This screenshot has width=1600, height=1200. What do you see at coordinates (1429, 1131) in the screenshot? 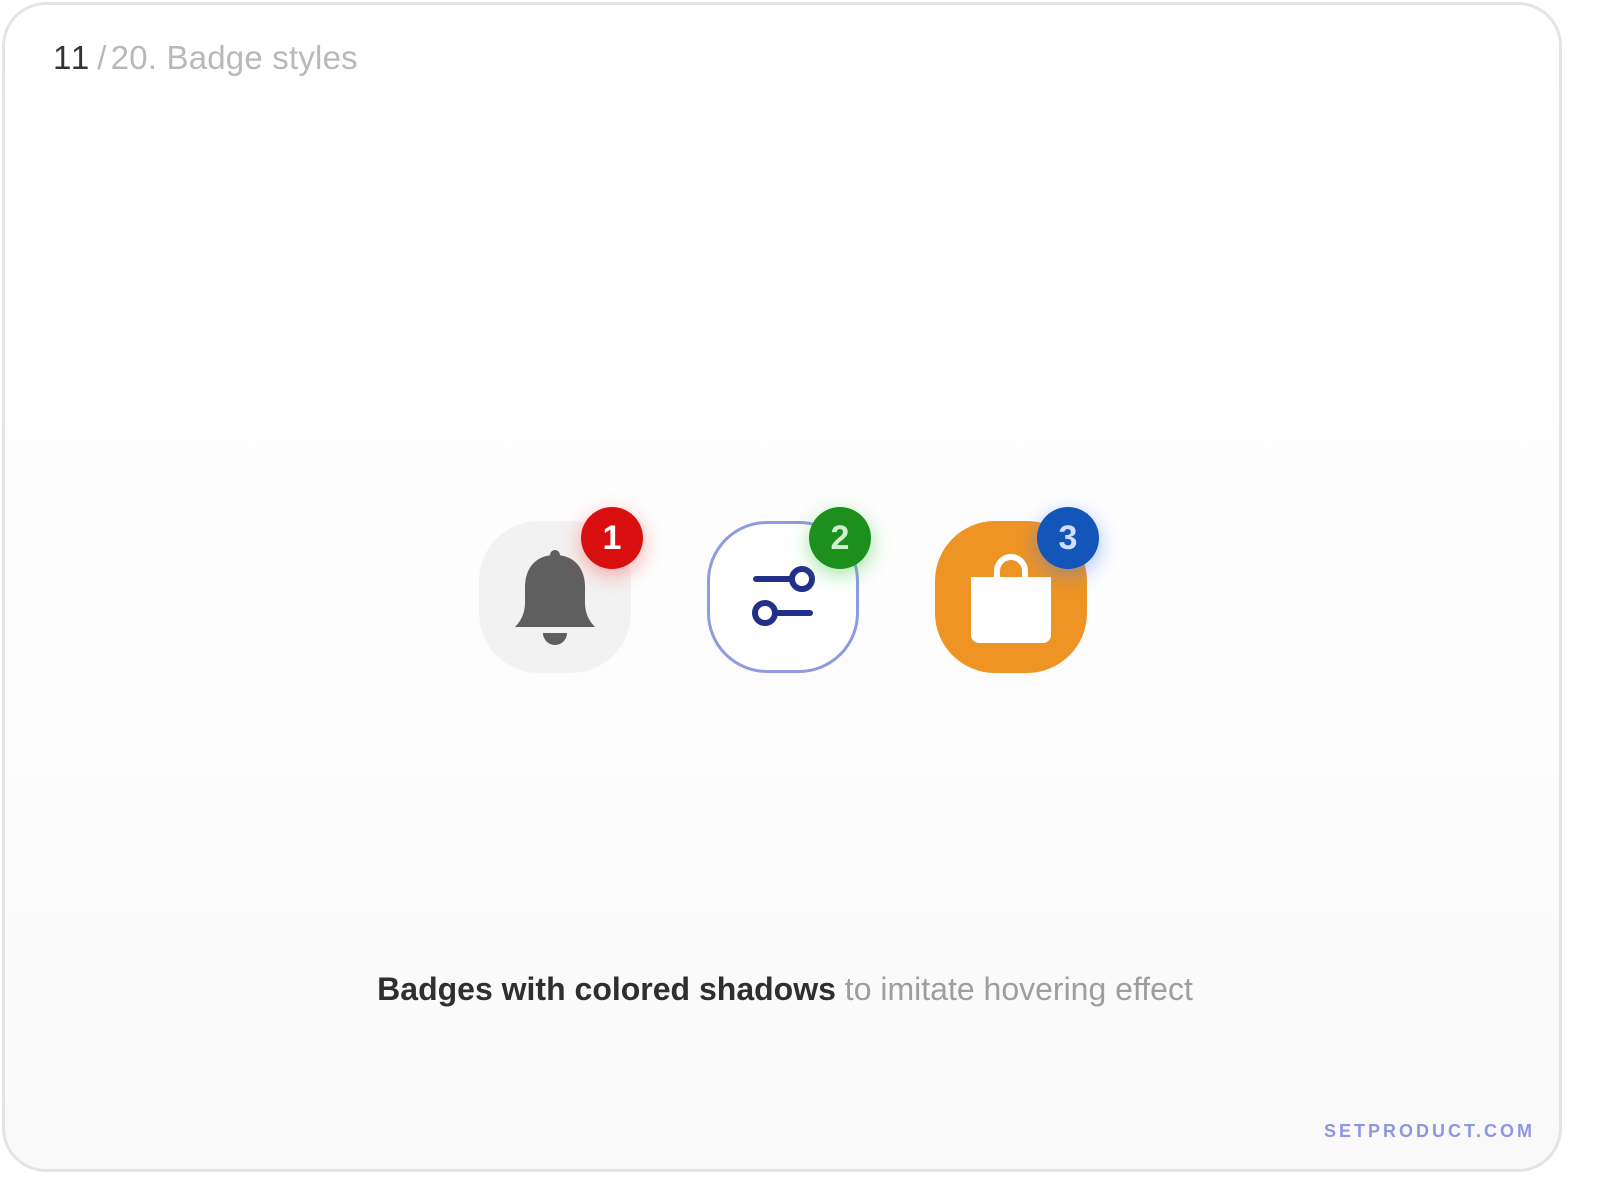
I see `brand-link: SETPRODUCT.COM` at bounding box center [1429, 1131].